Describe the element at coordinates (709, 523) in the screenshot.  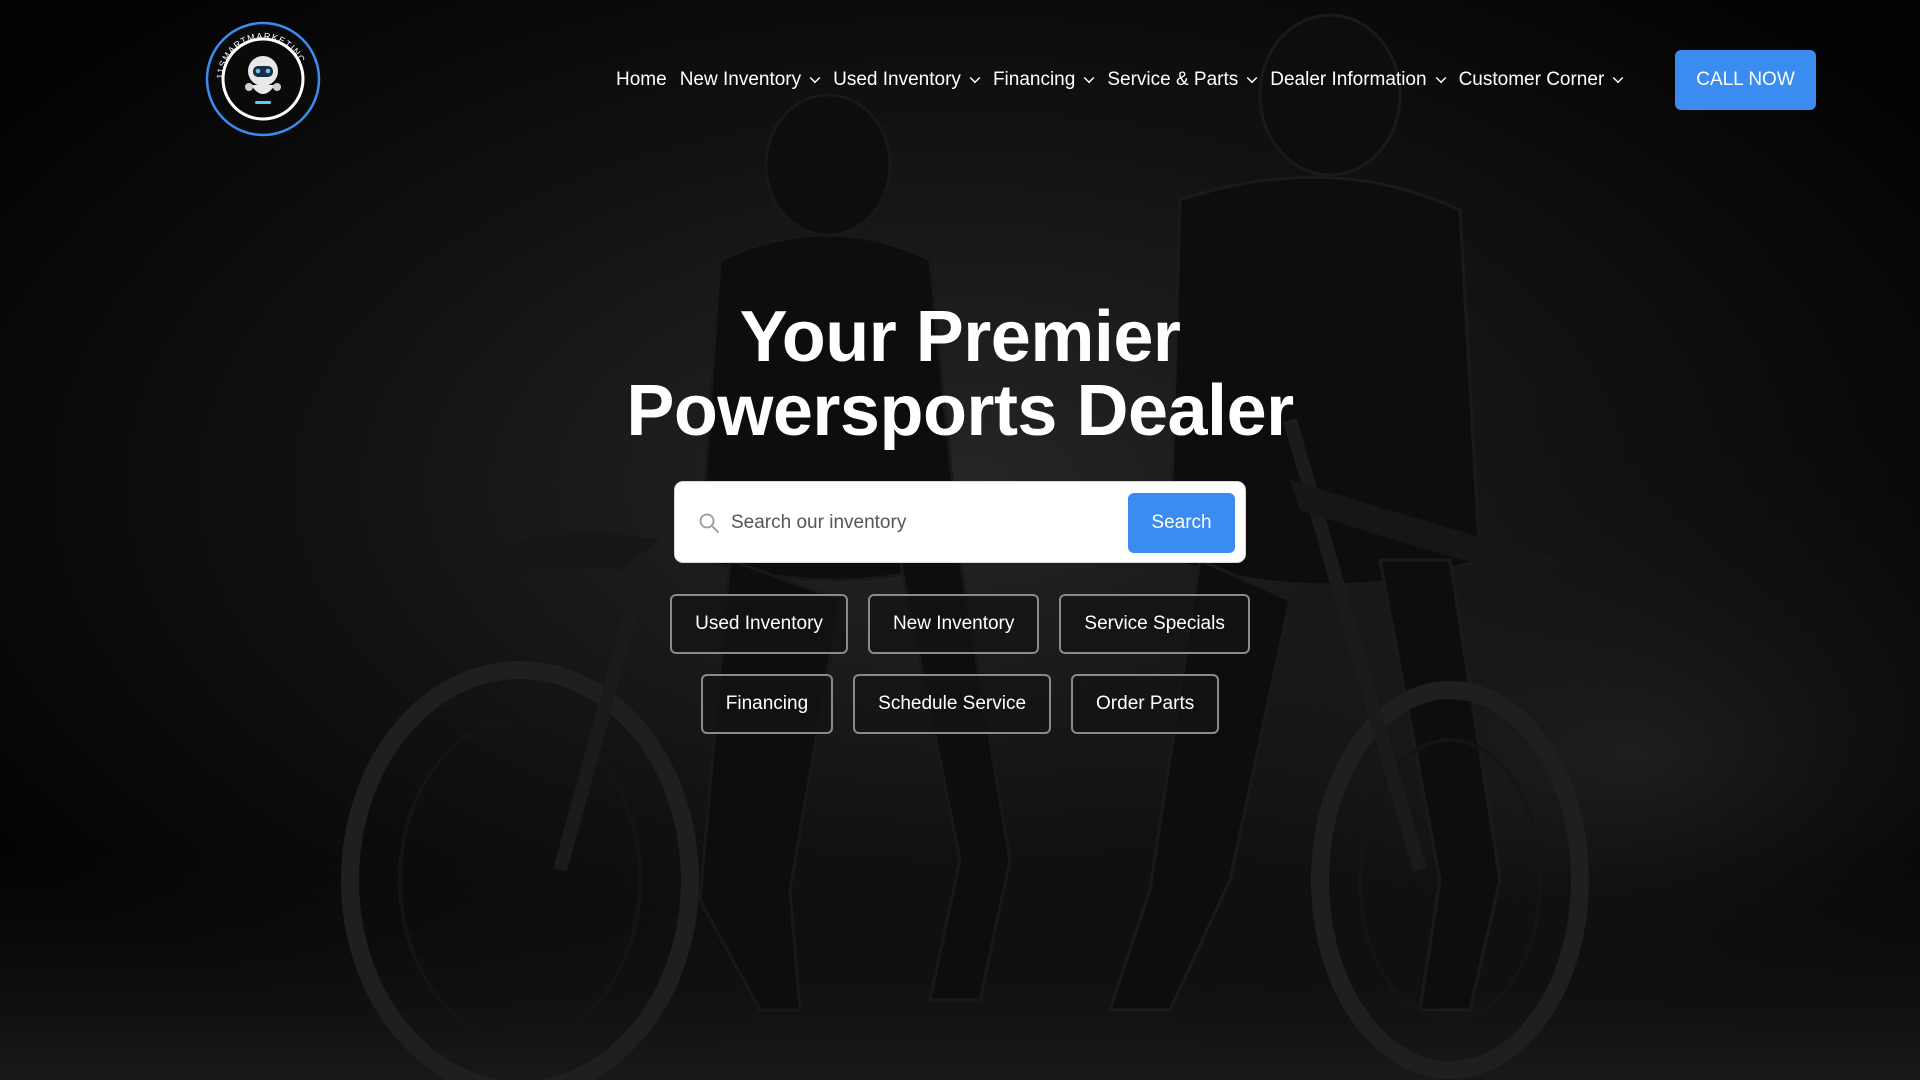
I see `search-icon` at that location.